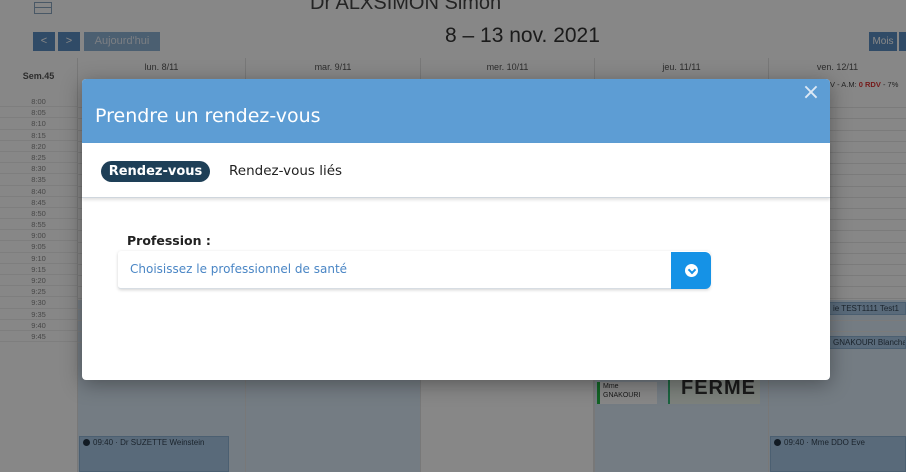 The width and height of the screenshot is (906, 472). Describe the element at coordinates (285, 171) in the screenshot. I see `tab-rendez-vous-lies: Rendez-vous liés` at that location.